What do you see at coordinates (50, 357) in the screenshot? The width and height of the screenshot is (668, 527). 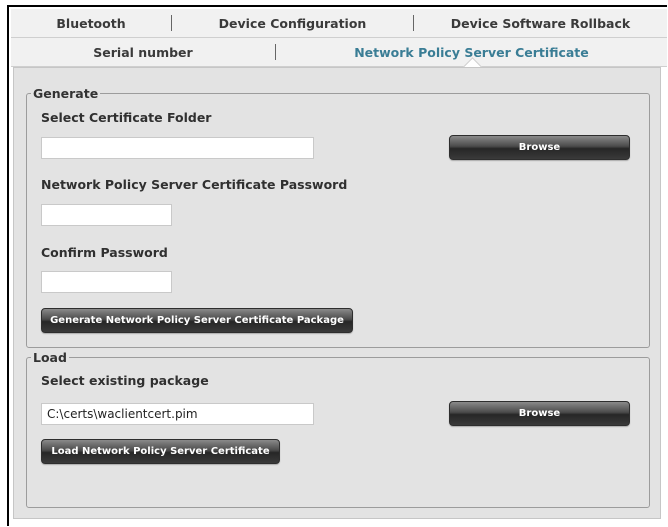 I see `load-legend: Load` at bounding box center [50, 357].